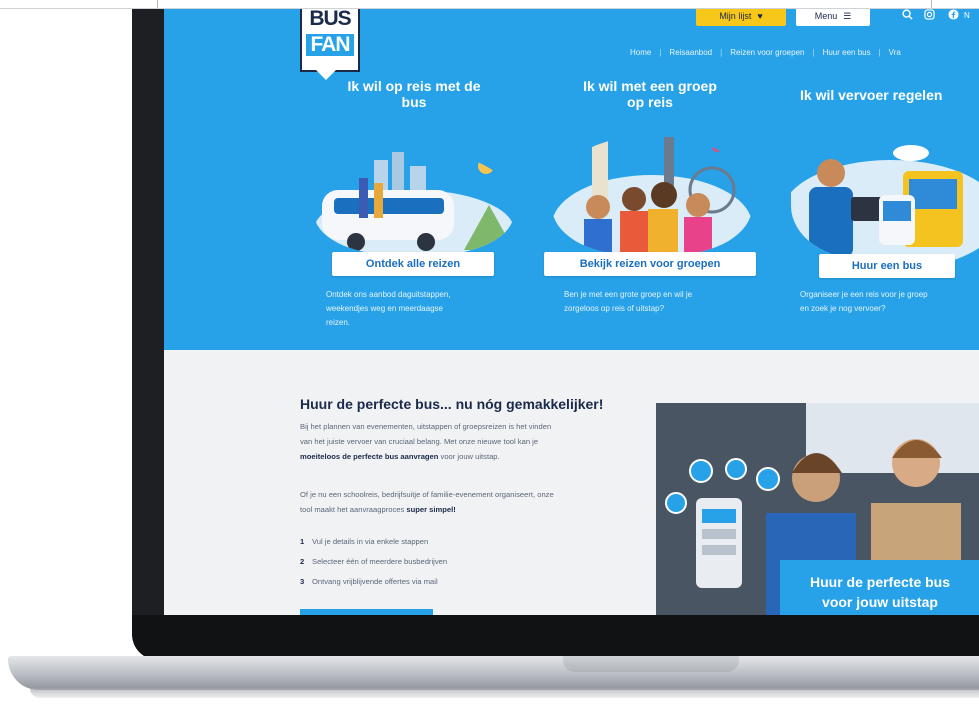 The width and height of the screenshot is (979, 713). What do you see at coordinates (843, 308) in the screenshot?
I see `col3-desc-line2: en zoek je nog vervoer?` at bounding box center [843, 308].